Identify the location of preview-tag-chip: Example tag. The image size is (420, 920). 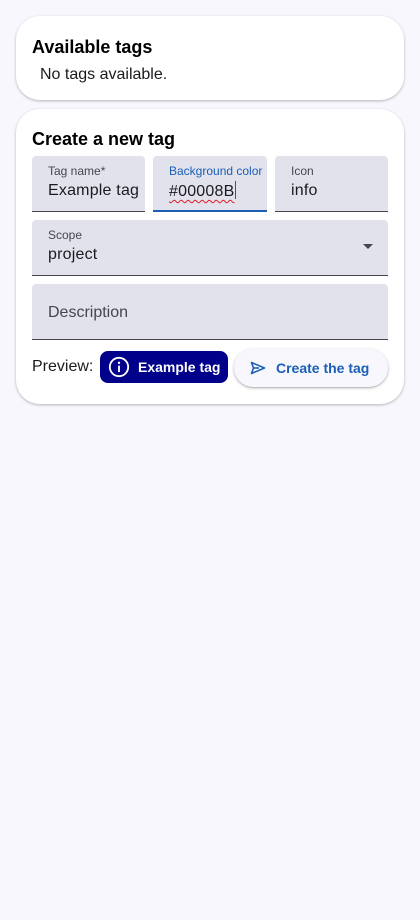
(164, 367).